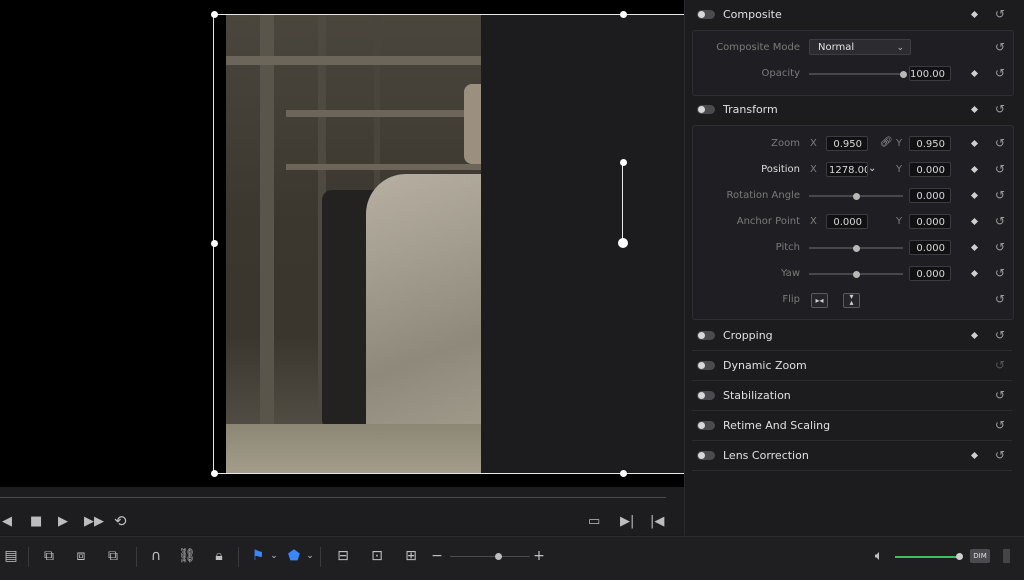 Image resolution: width=1024 pixels, height=580 pixels. Describe the element at coordinates (930, 247) in the screenshot. I see `pitch-field: 0.000` at that location.